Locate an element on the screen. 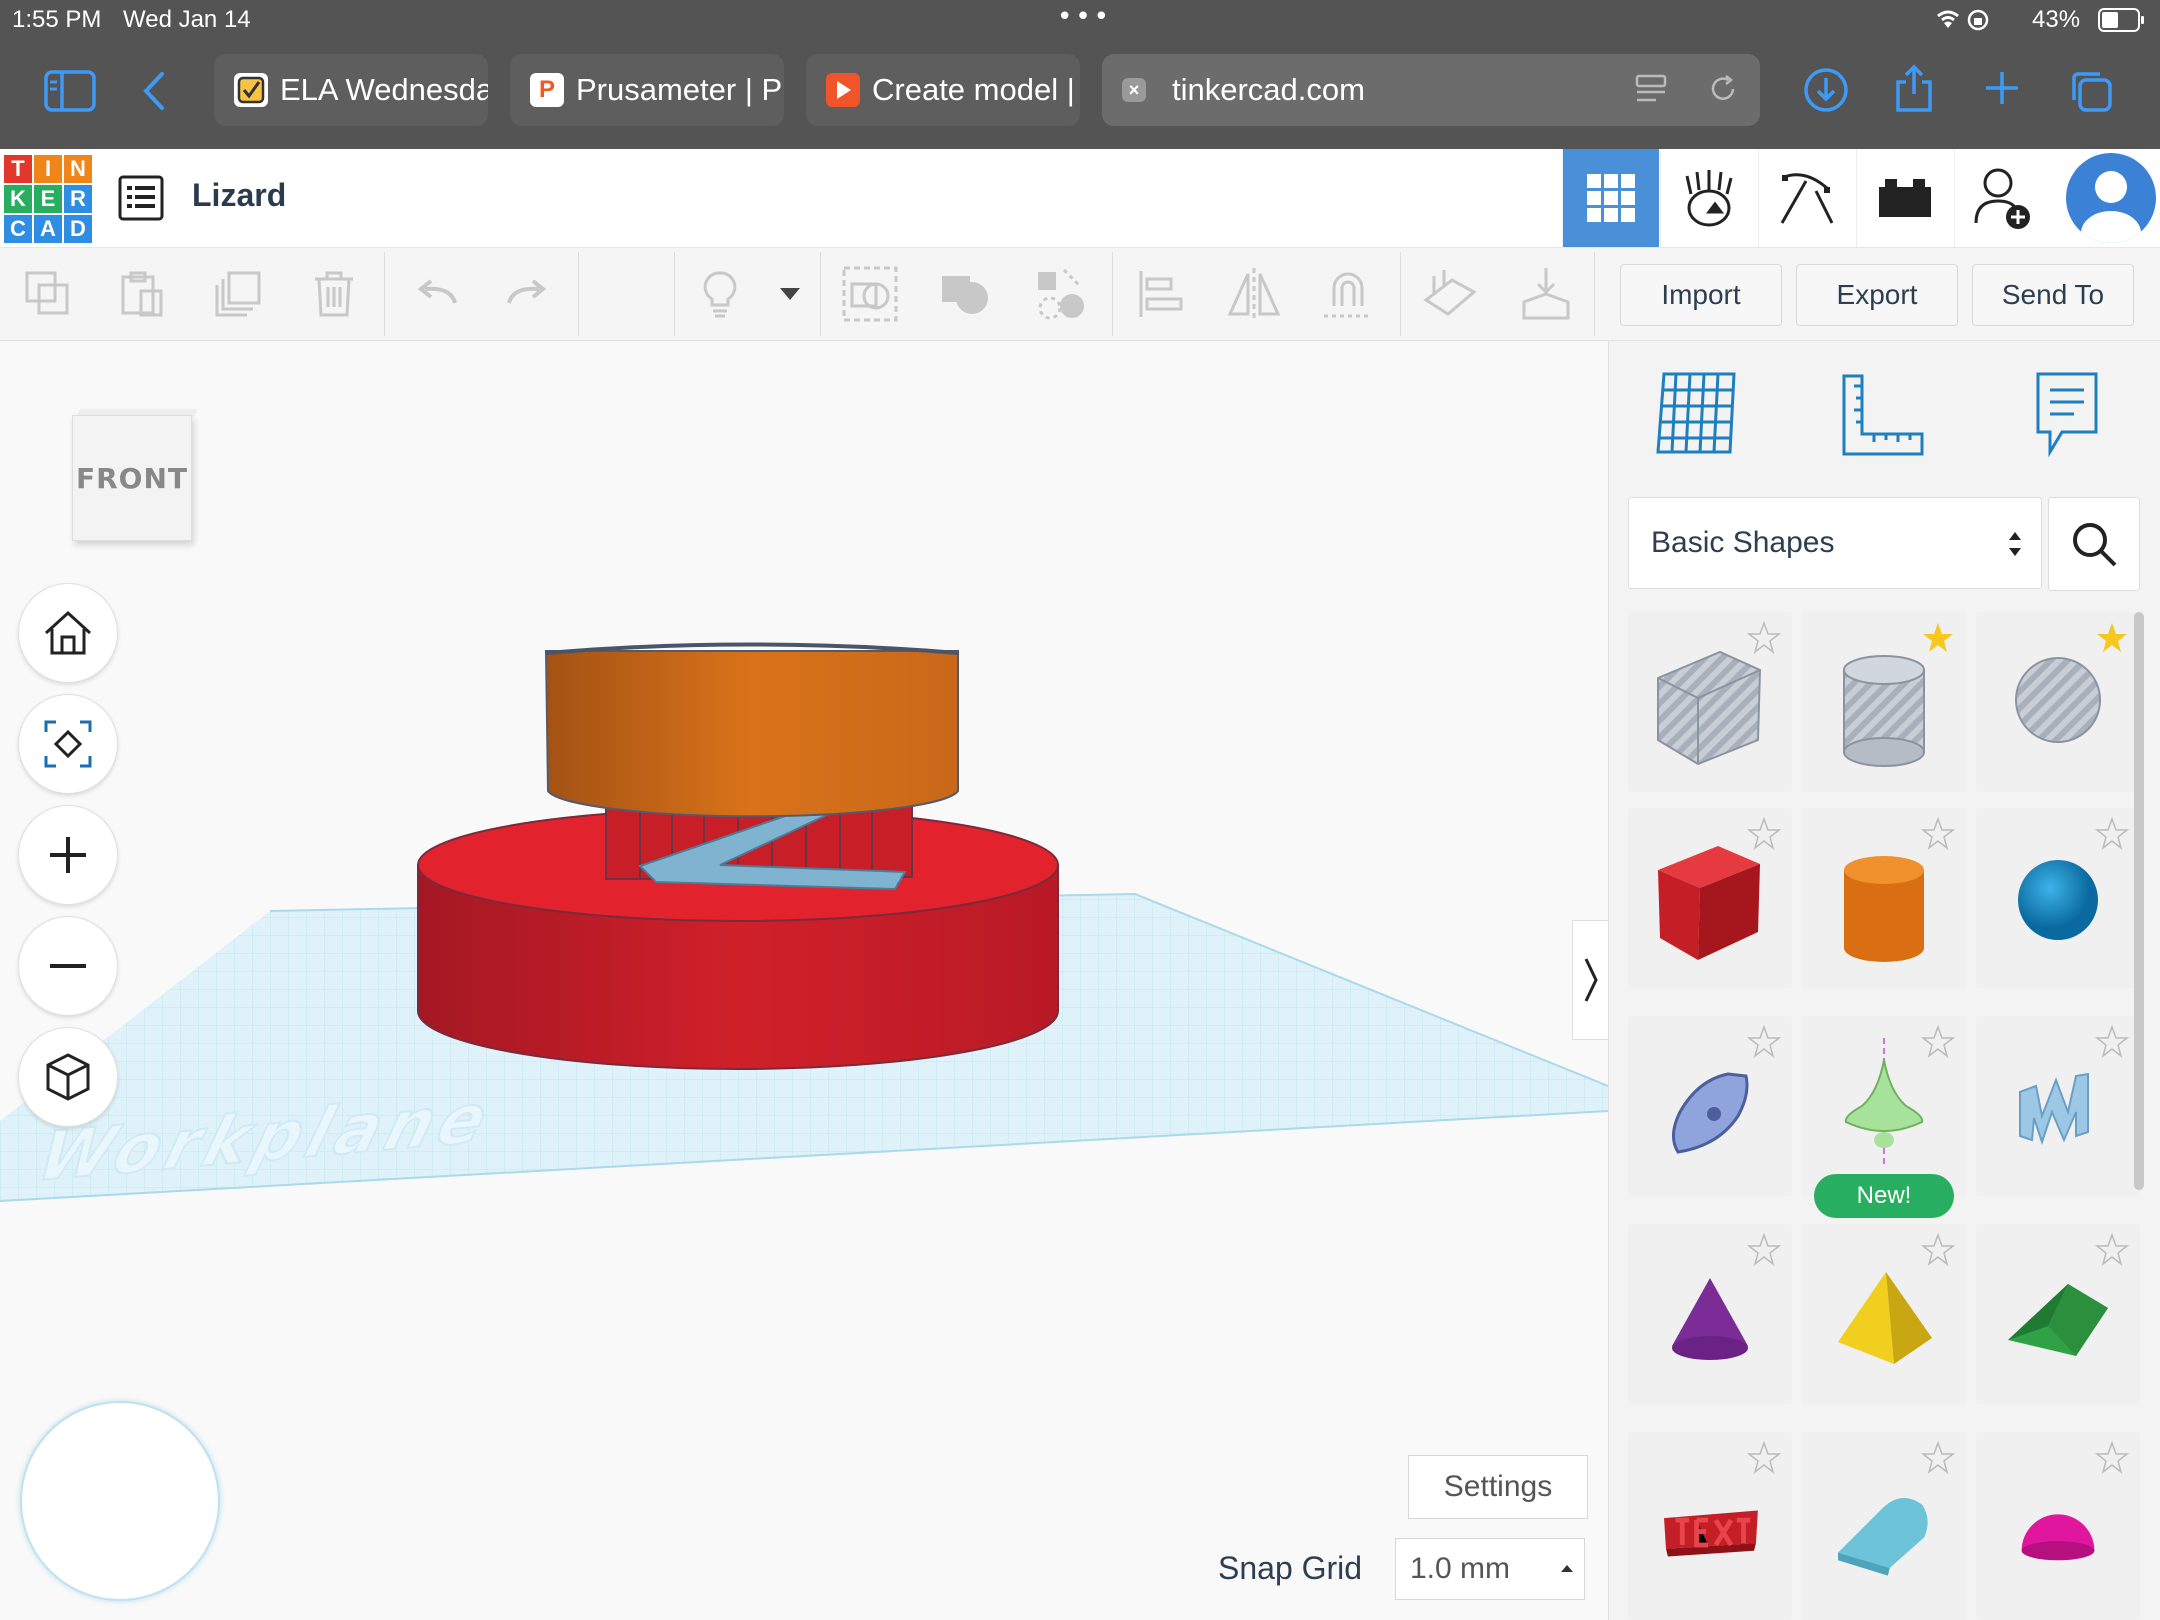  close-tab-icon: × is located at coordinates (1134, 90).